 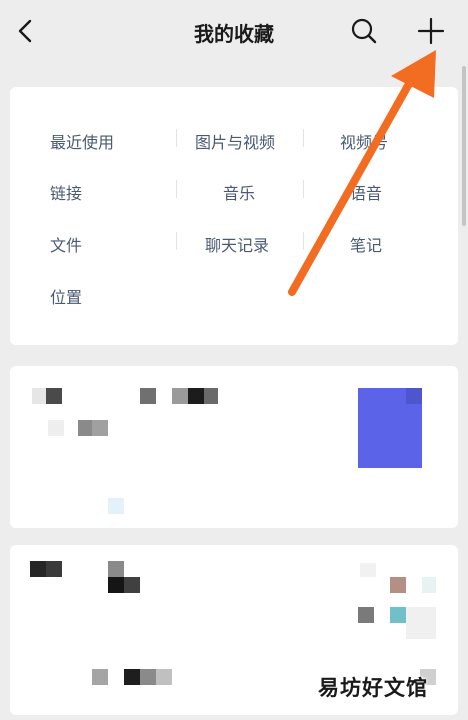 What do you see at coordinates (66, 192) in the screenshot?
I see `filter-links: 链接` at bounding box center [66, 192].